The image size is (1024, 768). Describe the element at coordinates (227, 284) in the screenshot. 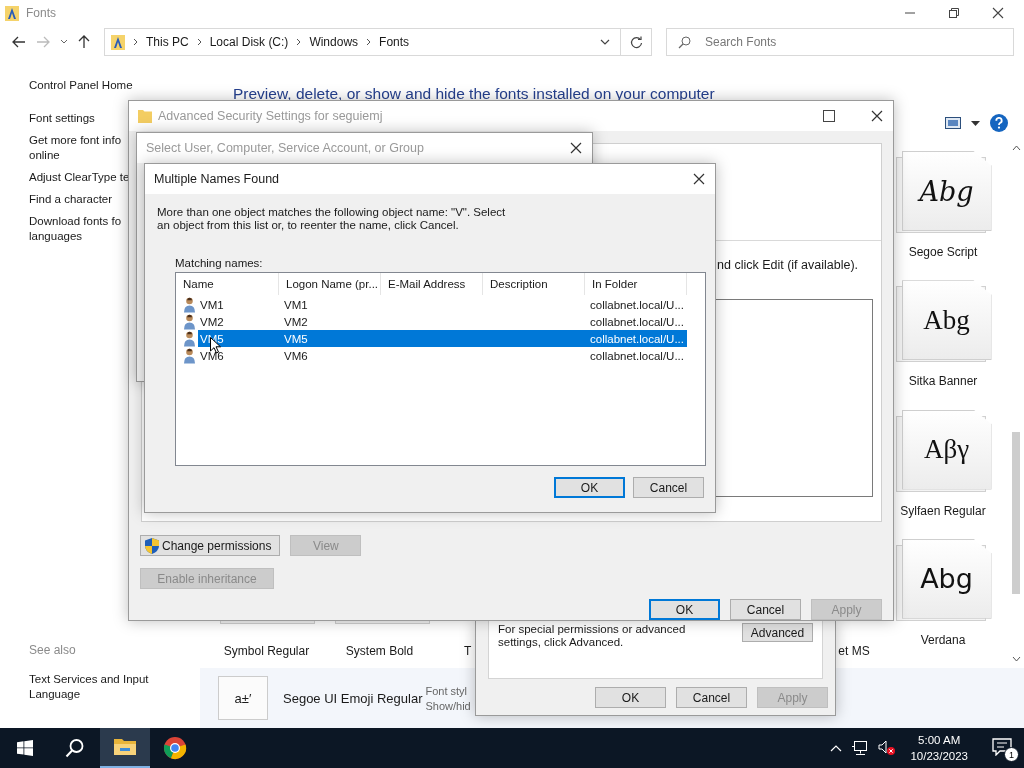

I see `column-header: Name` at that location.